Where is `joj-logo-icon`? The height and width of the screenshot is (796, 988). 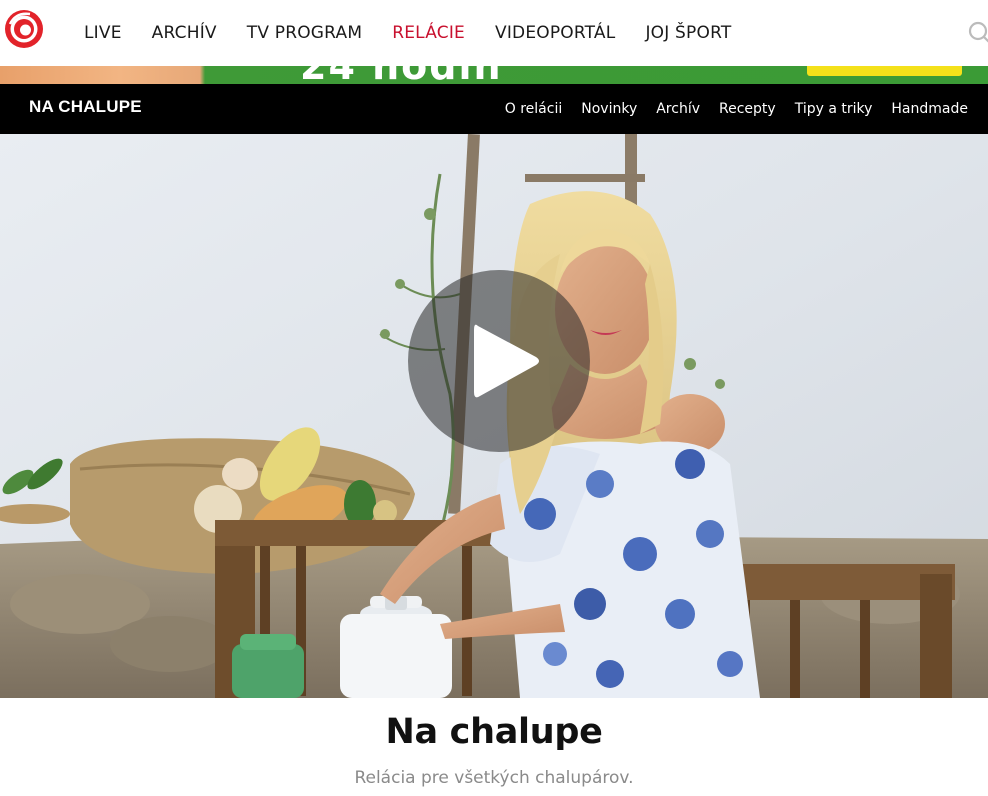
joj-logo-icon is located at coordinates (24, 29).